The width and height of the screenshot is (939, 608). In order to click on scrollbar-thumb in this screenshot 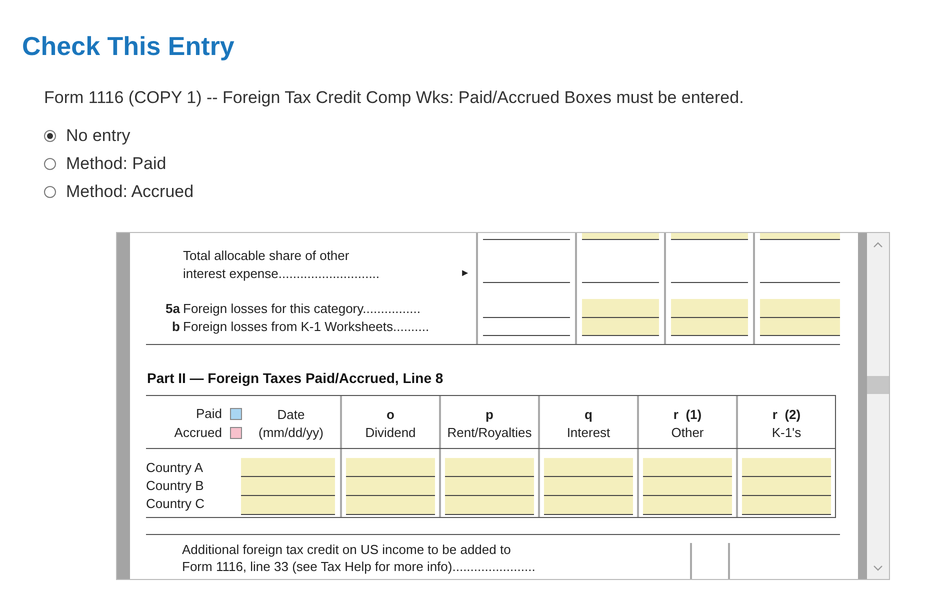, I will do `click(878, 385)`.